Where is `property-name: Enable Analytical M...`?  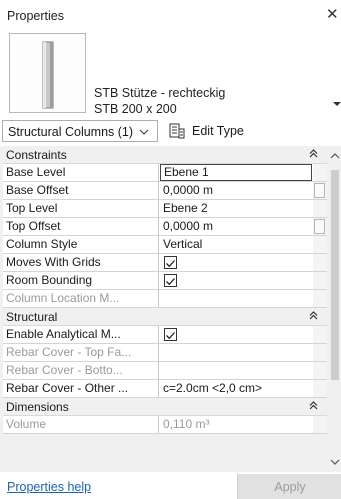 property-name: Enable Analytical M... is located at coordinates (81, 334).